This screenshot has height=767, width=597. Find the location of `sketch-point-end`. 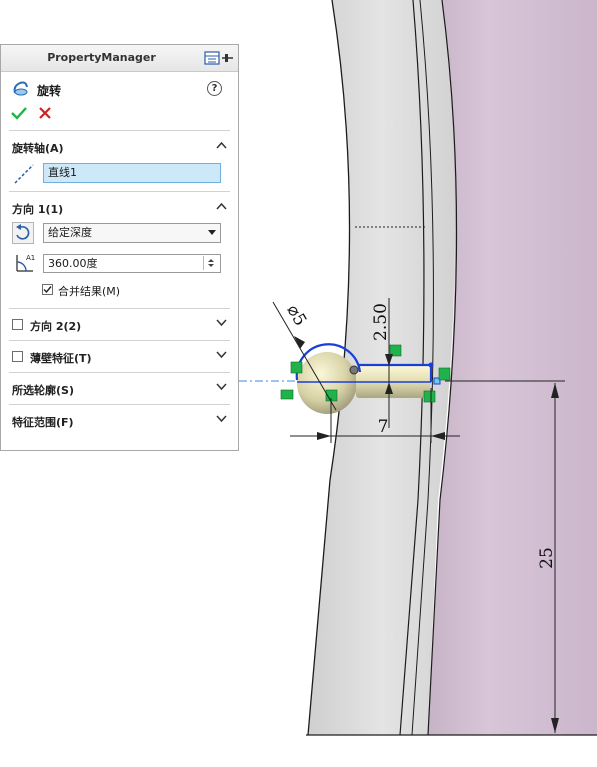

sketch-point-end is located at coordinates (431, 365).